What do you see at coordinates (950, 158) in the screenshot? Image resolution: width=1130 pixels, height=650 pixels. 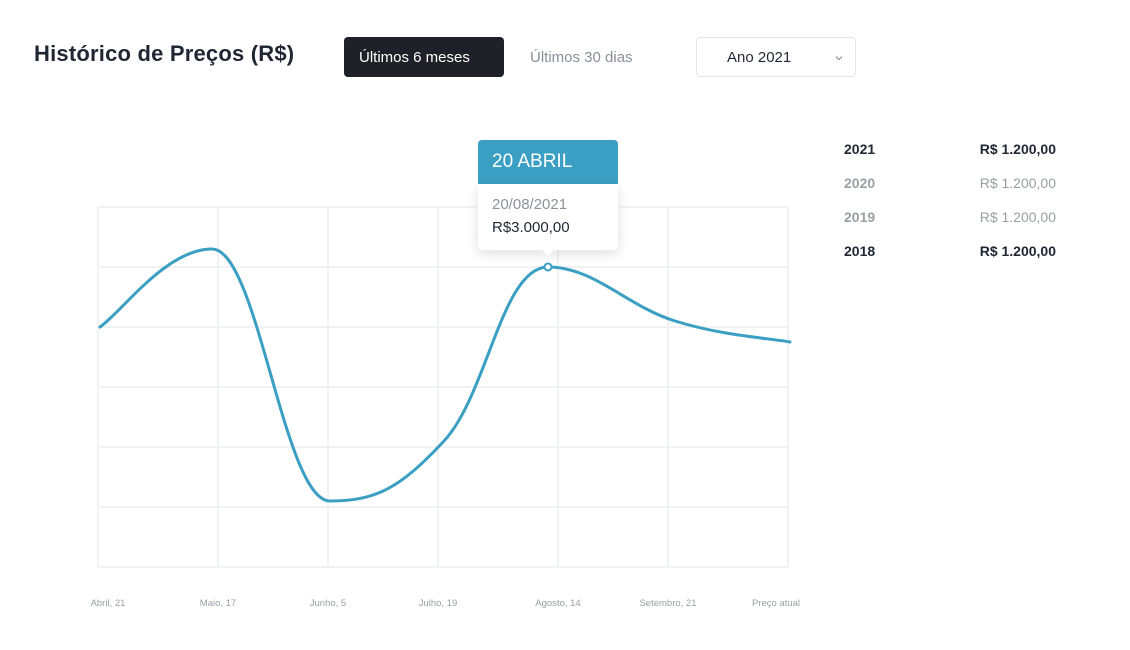 I see `legend-row: 2021 R$ 1.200,00` at bounding box center [950, 158].